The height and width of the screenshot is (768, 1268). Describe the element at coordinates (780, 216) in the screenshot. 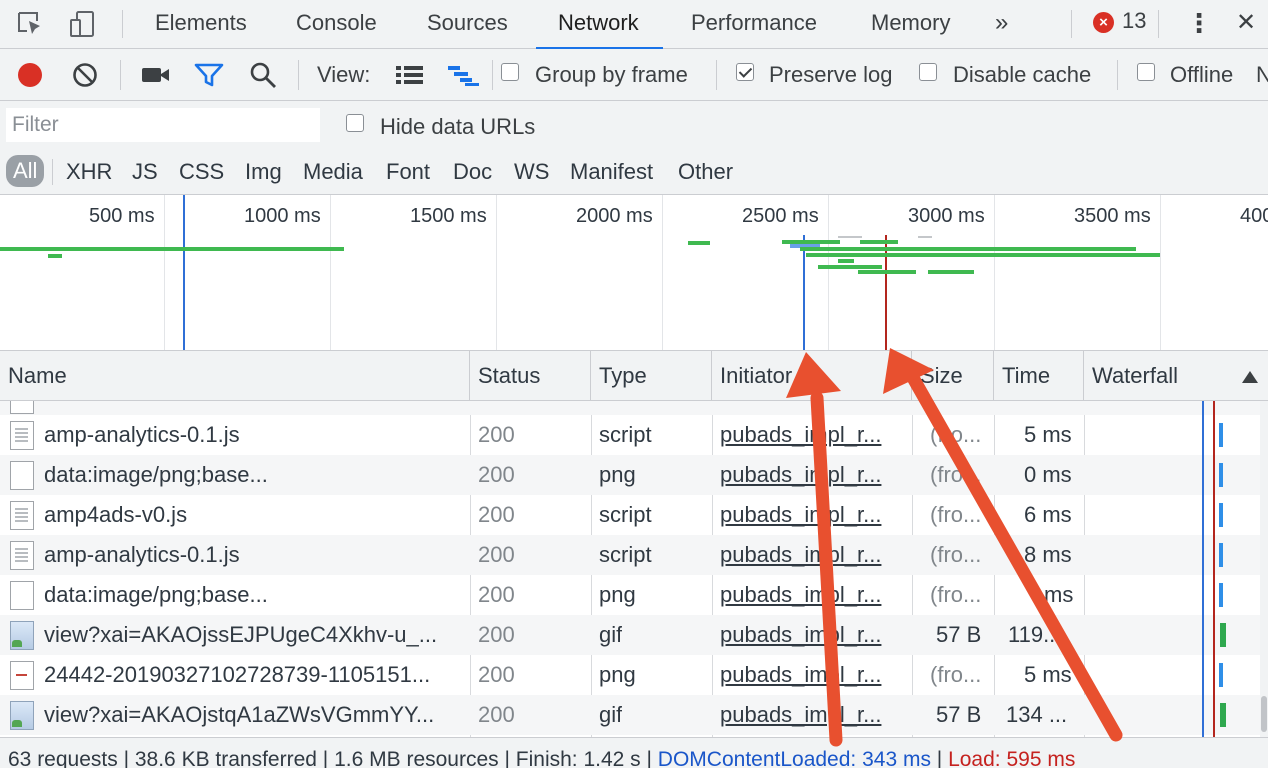

I see `overview-tick: 2500 ms` at that location.